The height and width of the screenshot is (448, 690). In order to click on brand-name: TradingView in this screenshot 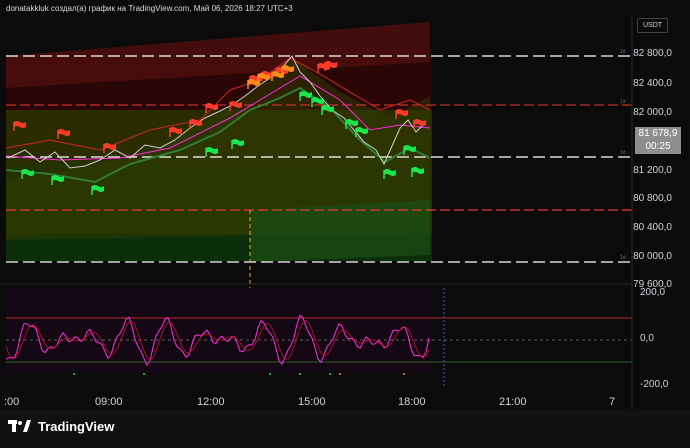, I will do `click(76, 426)`.